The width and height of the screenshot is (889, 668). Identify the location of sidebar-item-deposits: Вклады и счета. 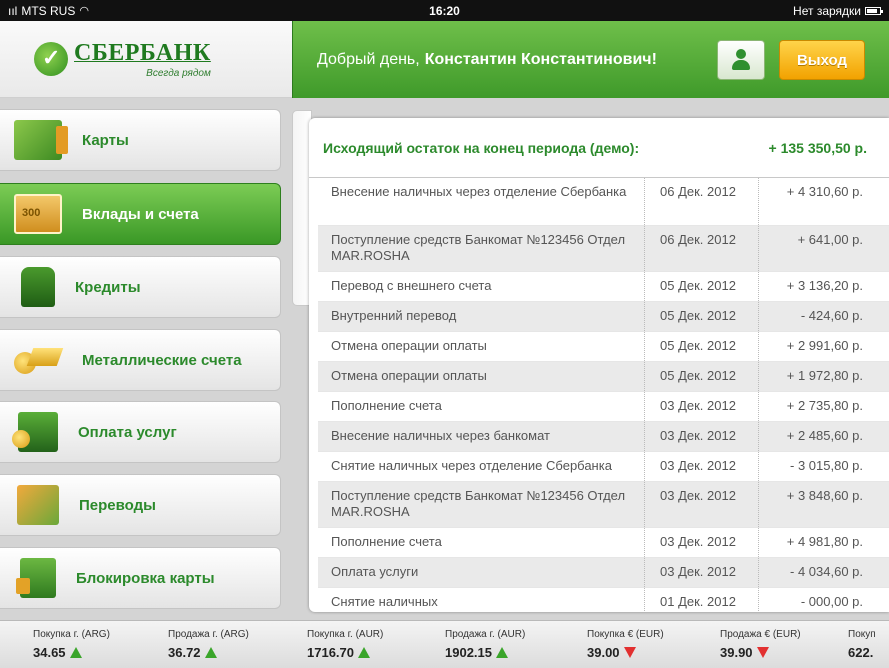
(140, 214).